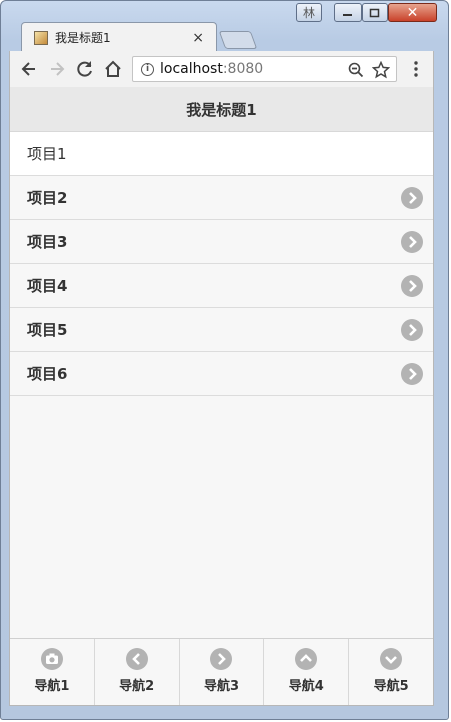 The width and height of the screenshot is (451, 722). Describe the element at coordinates (356, 70) in the screenshot. I see `zoom-icon` at that location.